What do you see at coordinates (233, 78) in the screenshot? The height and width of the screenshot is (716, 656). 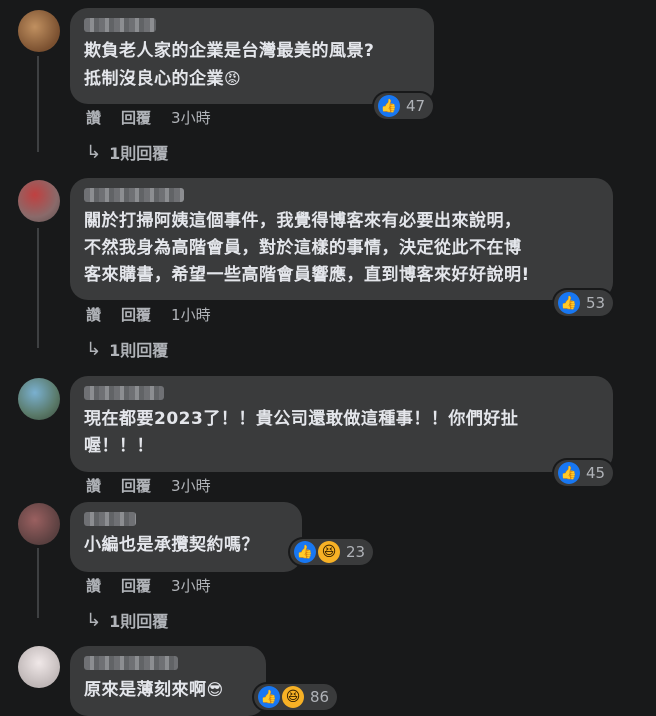 I see `angry-face-icon: 😡` at bounding box center [233, 78].